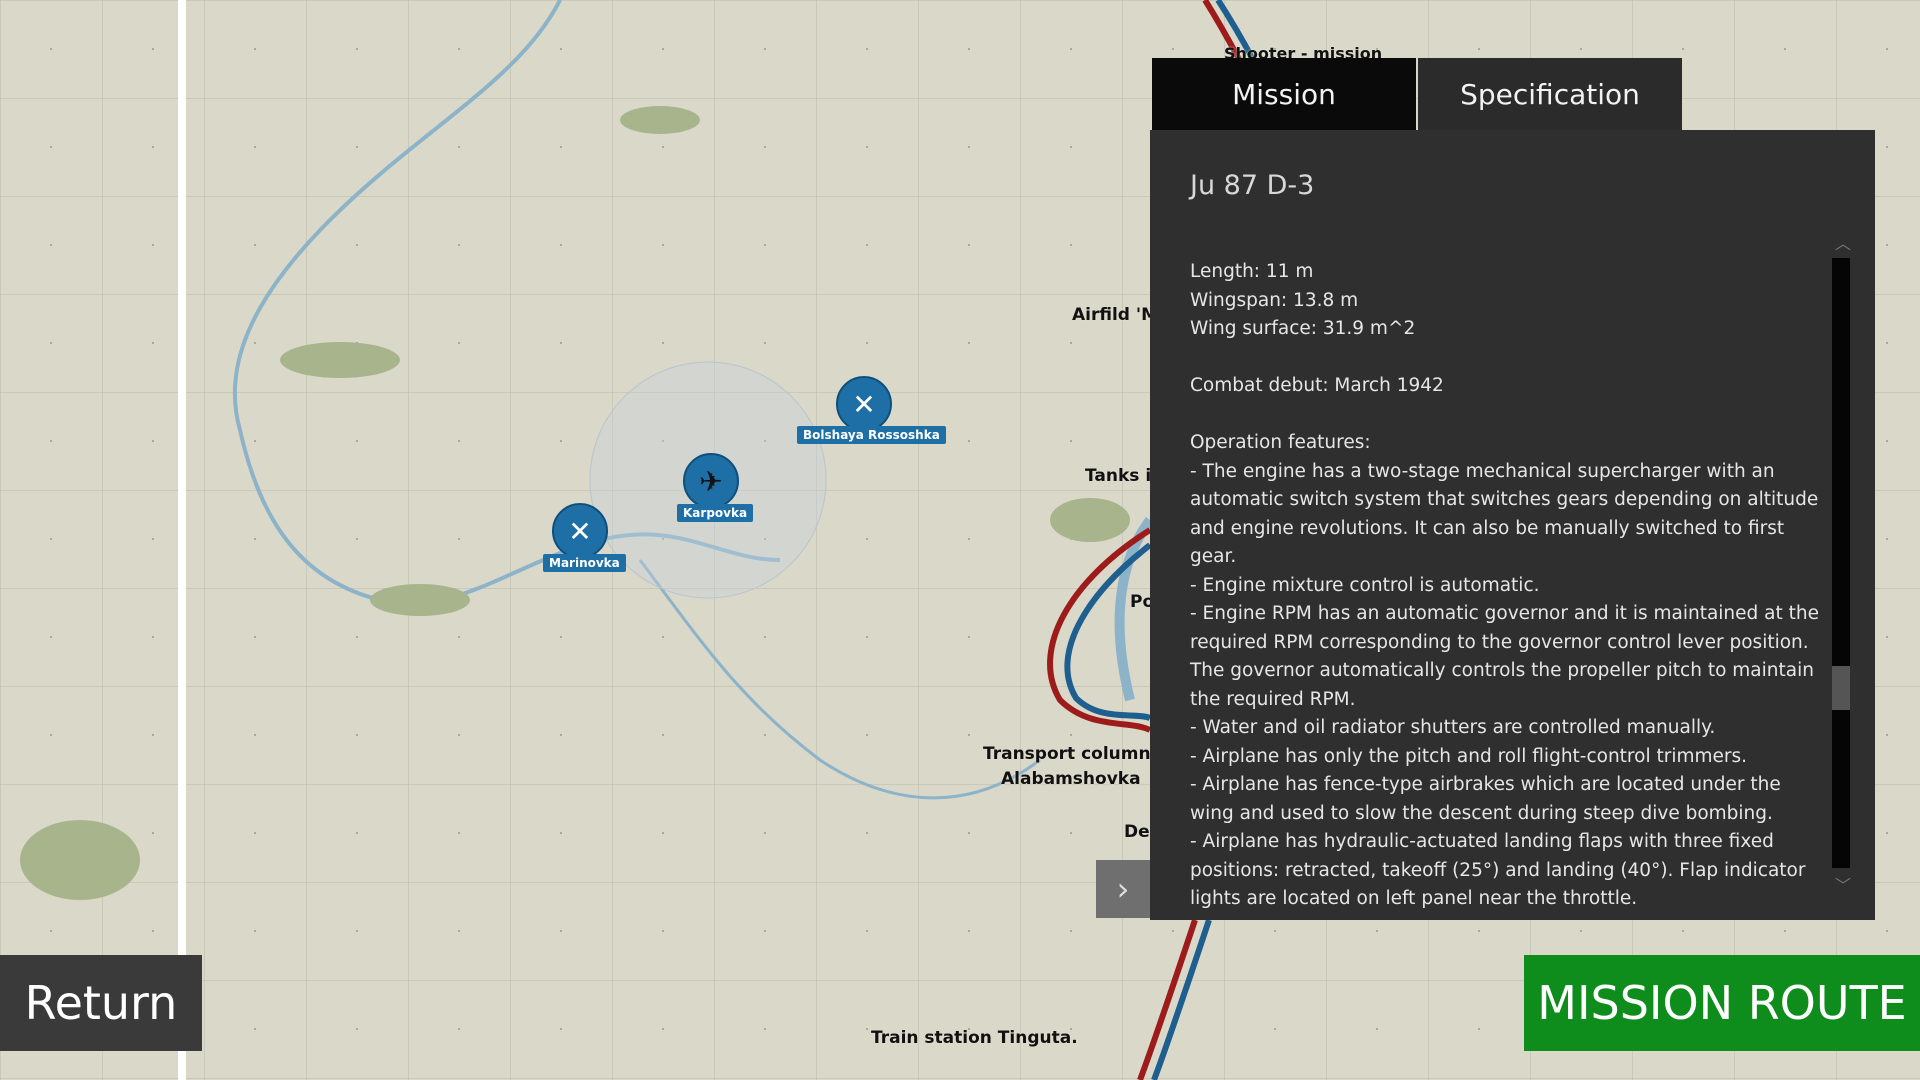 The image size is (1920, 1080). What do you see at coordinates (101, 1003) in the screenshot?
I see `return-button: Return` at bounding box center [101, 1003].